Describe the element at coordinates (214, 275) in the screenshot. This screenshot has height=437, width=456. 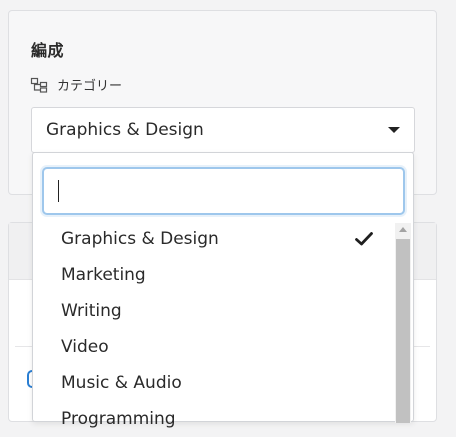
I see `dropdown-option: Marketing` at that location.